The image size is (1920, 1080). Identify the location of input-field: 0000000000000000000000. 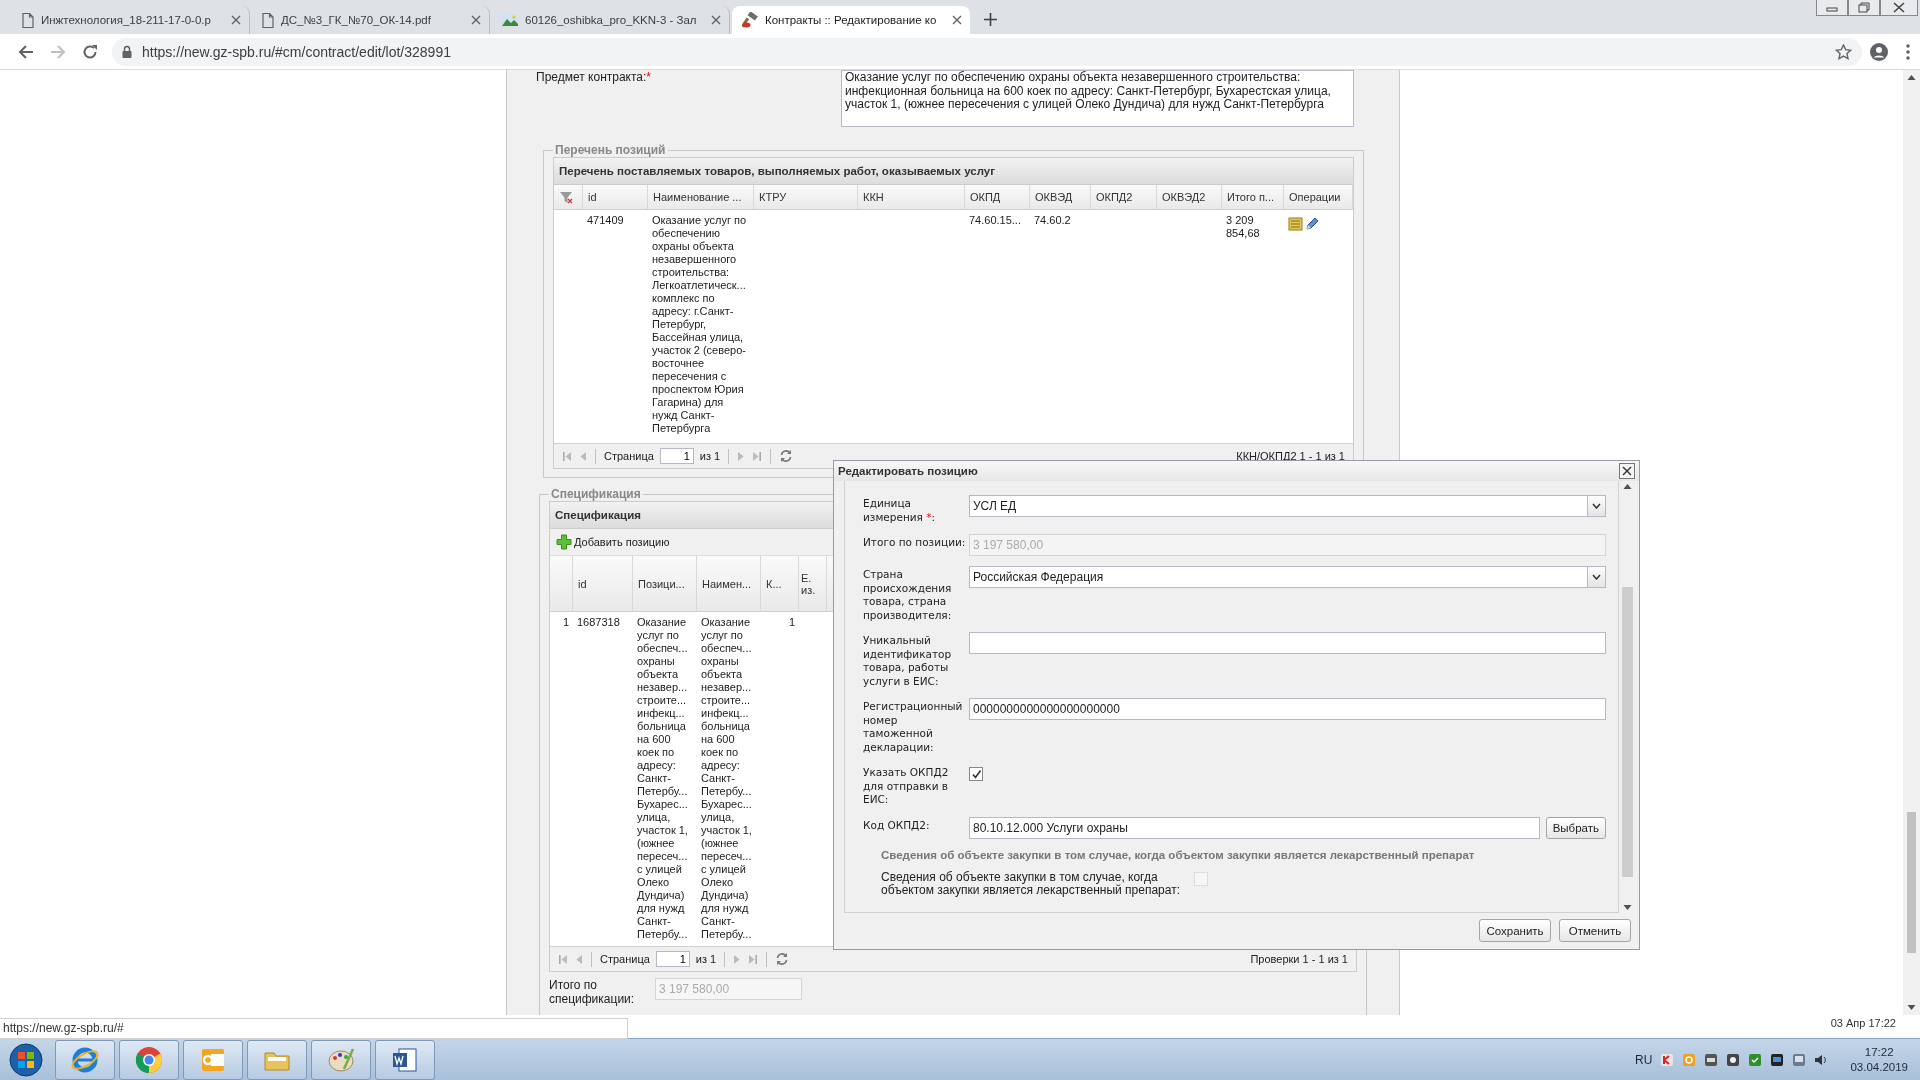
(1287, 709).